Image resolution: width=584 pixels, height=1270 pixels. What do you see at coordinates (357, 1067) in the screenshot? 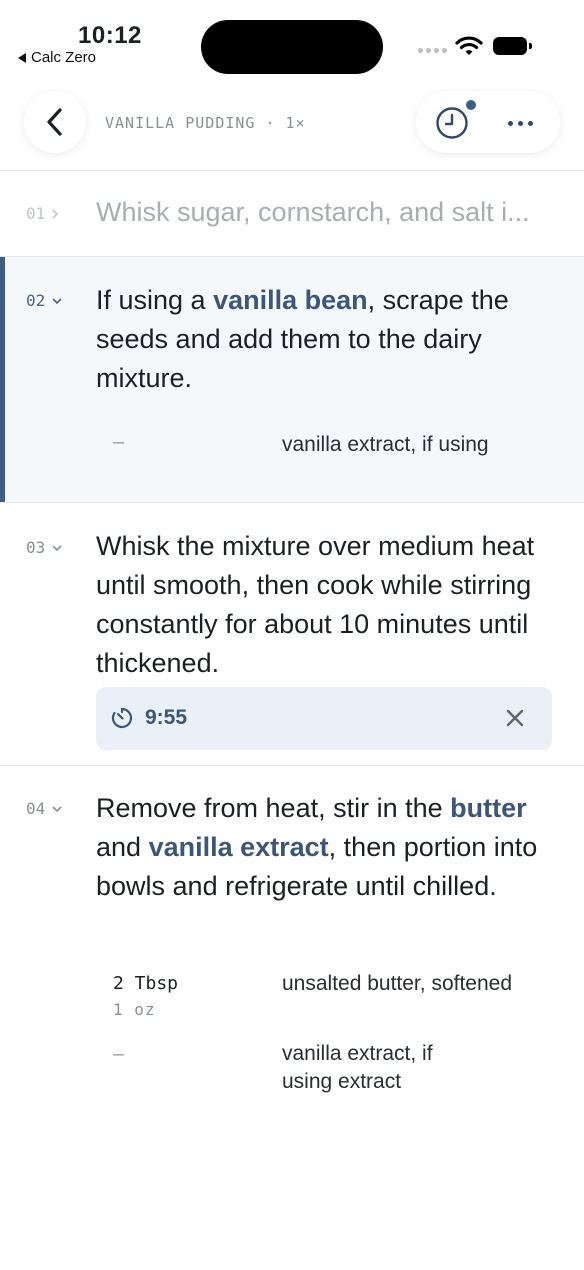
I see `ingredient-name: vanilla extract, if using extract` at bounding box center [357, 1067].